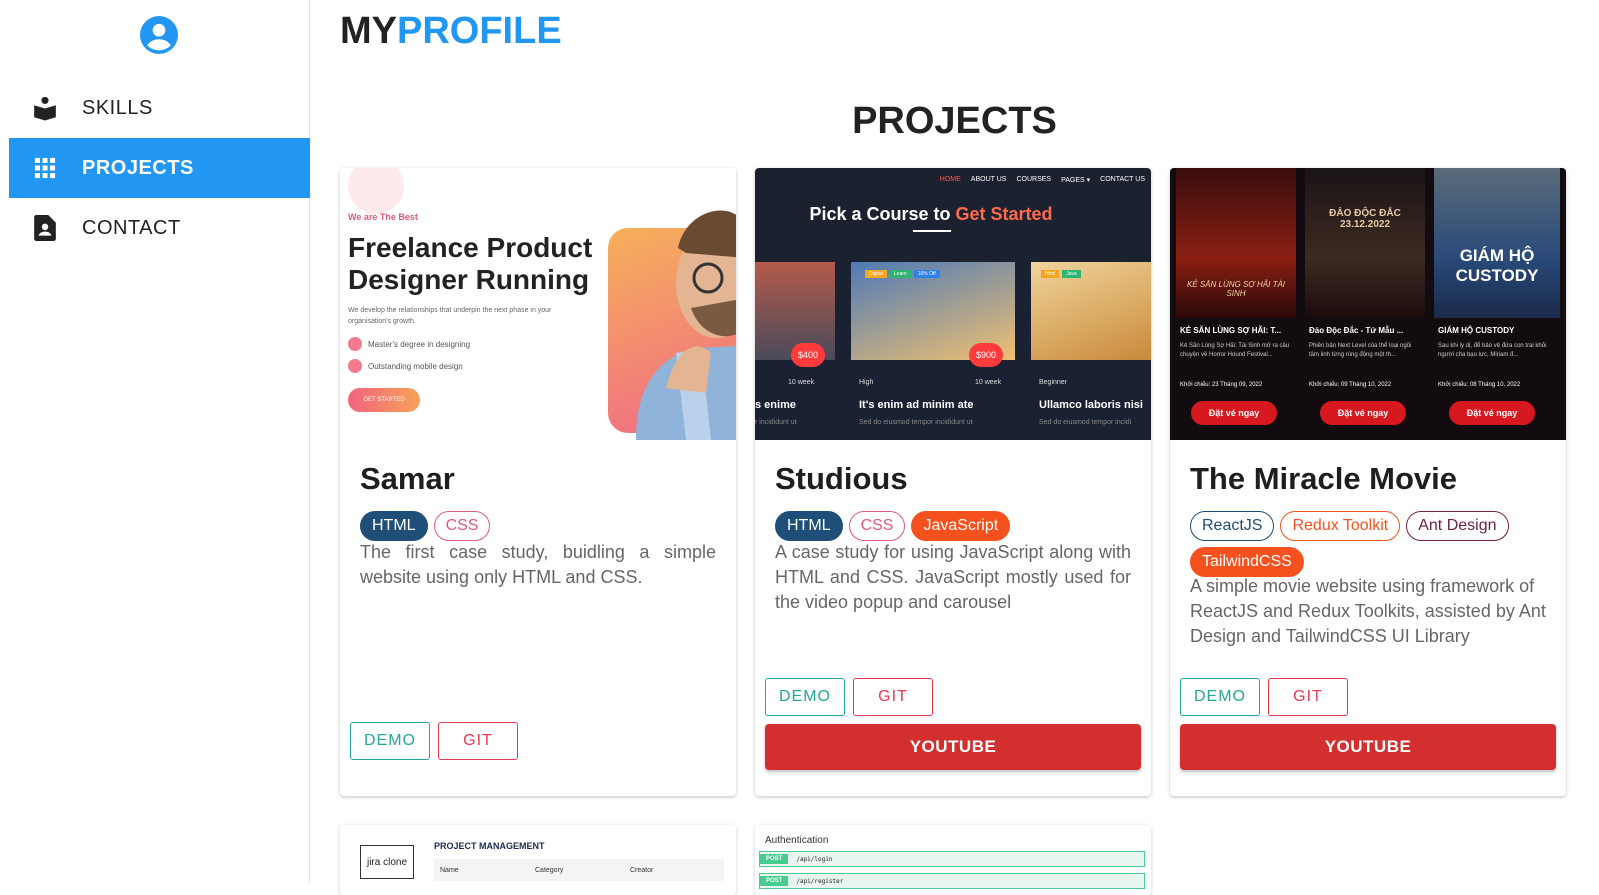 The image size is (1599, 895). Describe the element at coordinates (159, 228) in the screenshot. I see `sidebar-item-contact: CONTACT` at that location.